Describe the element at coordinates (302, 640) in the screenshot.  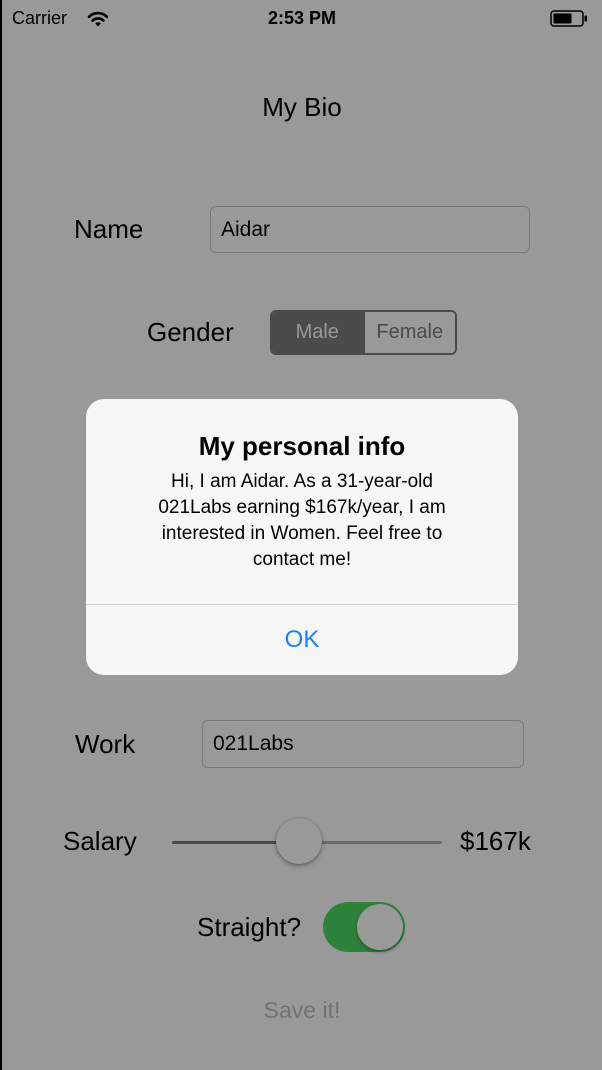
I see `alert-ok-button: OK` at that location.